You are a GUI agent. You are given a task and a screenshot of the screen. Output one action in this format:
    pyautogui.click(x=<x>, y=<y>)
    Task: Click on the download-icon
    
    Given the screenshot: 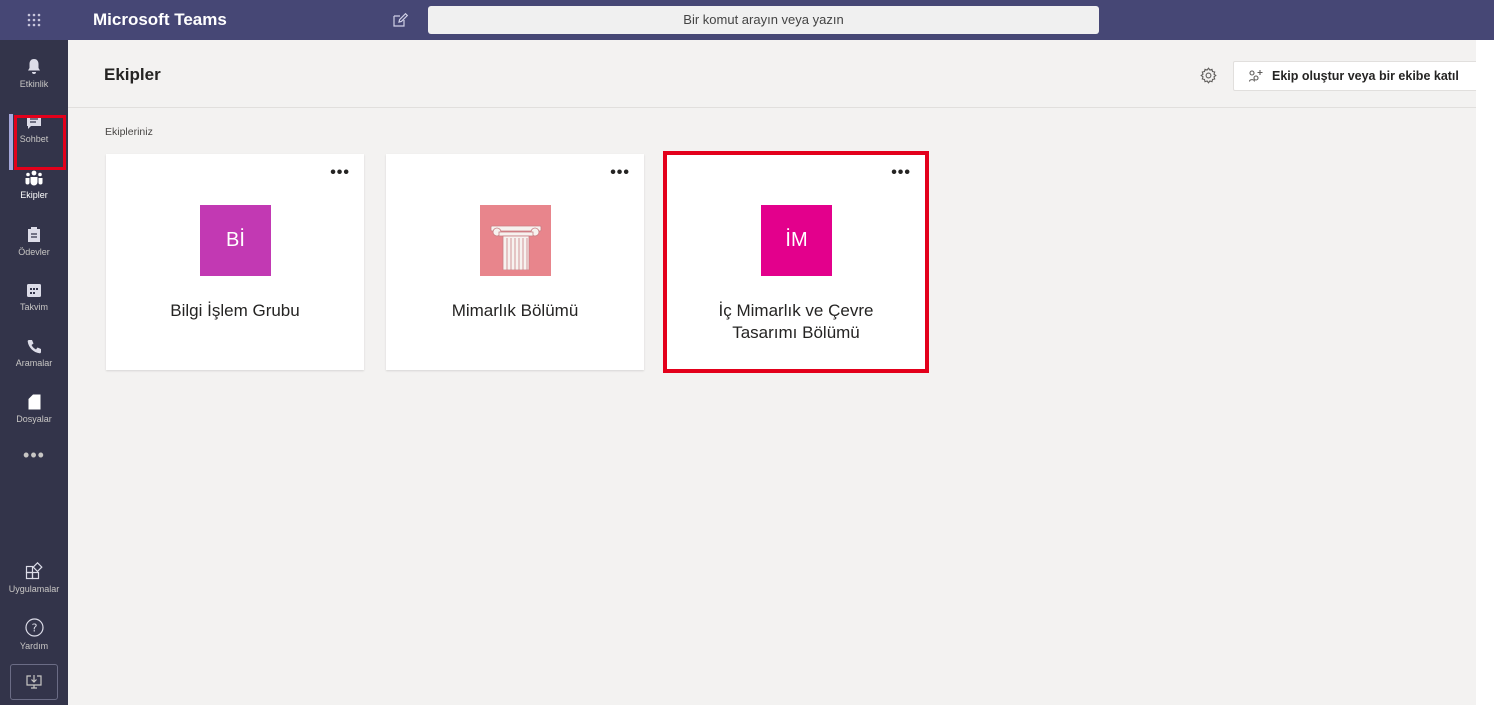 What is the action you would take?
    pyautogui.click(x=34, y=682)
    